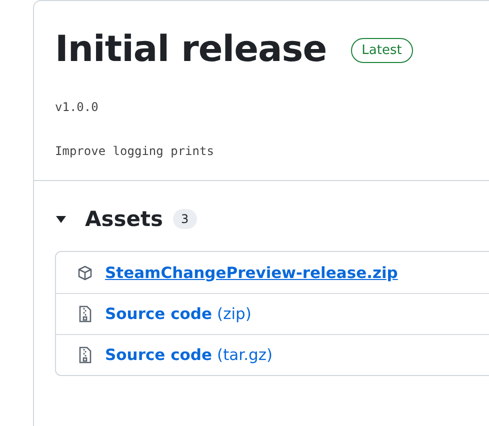  What do you see at coordinates (85, 273) in the screenshot?
I see `package-icon` at bounding box center [85, 273].